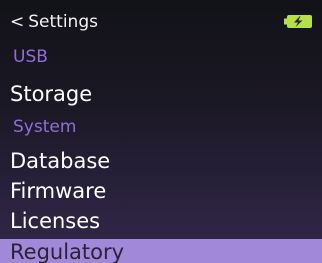 The image size is (322, 263). I want to click on menu-item-regulatory-label: Regulatory, so click(67, 251).